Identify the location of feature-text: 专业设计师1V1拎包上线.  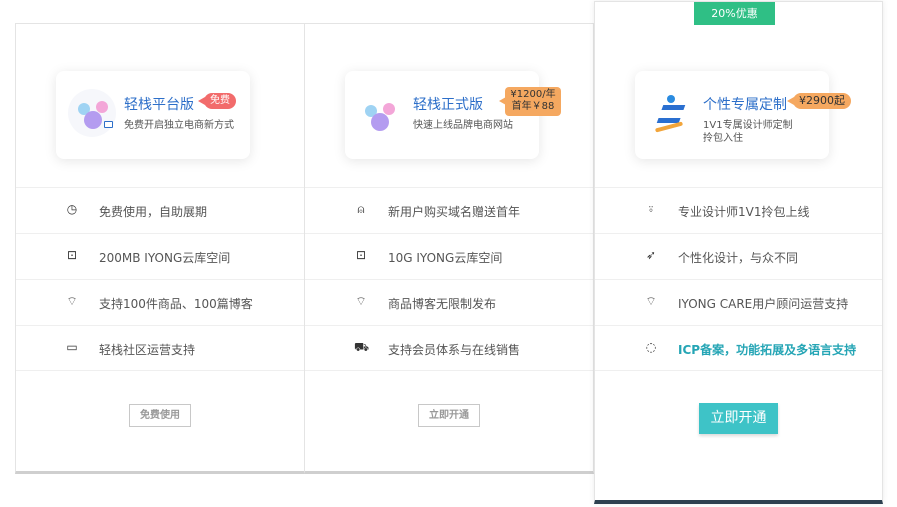
(744, 212).